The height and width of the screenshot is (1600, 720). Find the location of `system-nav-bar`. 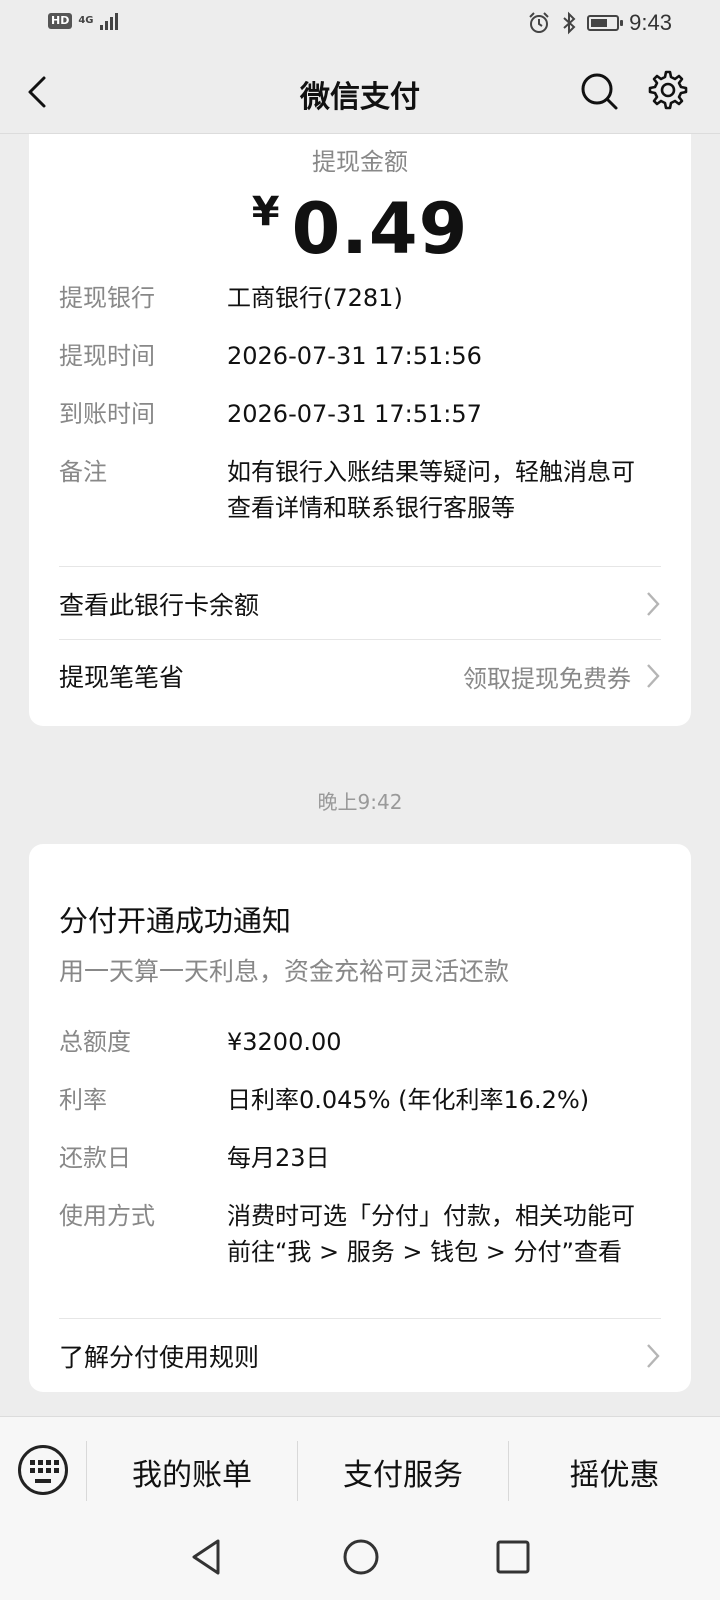

system-nav-bar is located at coordinates (360, 1563).